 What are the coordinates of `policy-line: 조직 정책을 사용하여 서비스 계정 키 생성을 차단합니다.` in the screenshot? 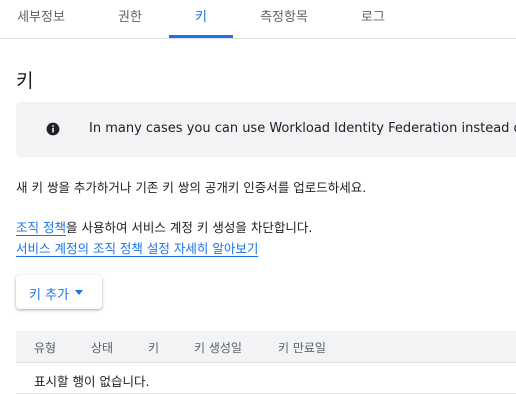 It's located at (164, 226).